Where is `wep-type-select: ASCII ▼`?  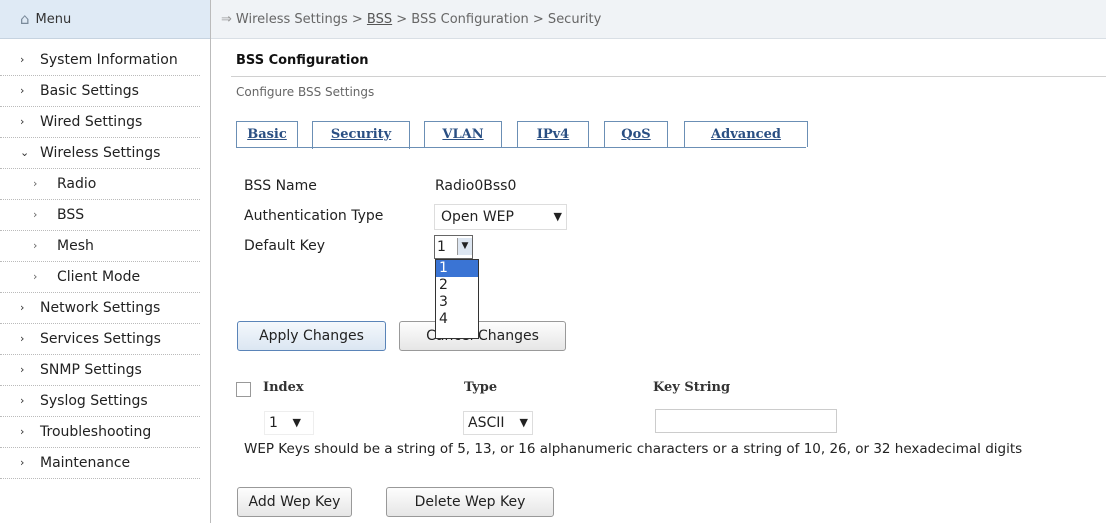 wep-type-select: ASCII ▼ is located at coordinates (498, 423).